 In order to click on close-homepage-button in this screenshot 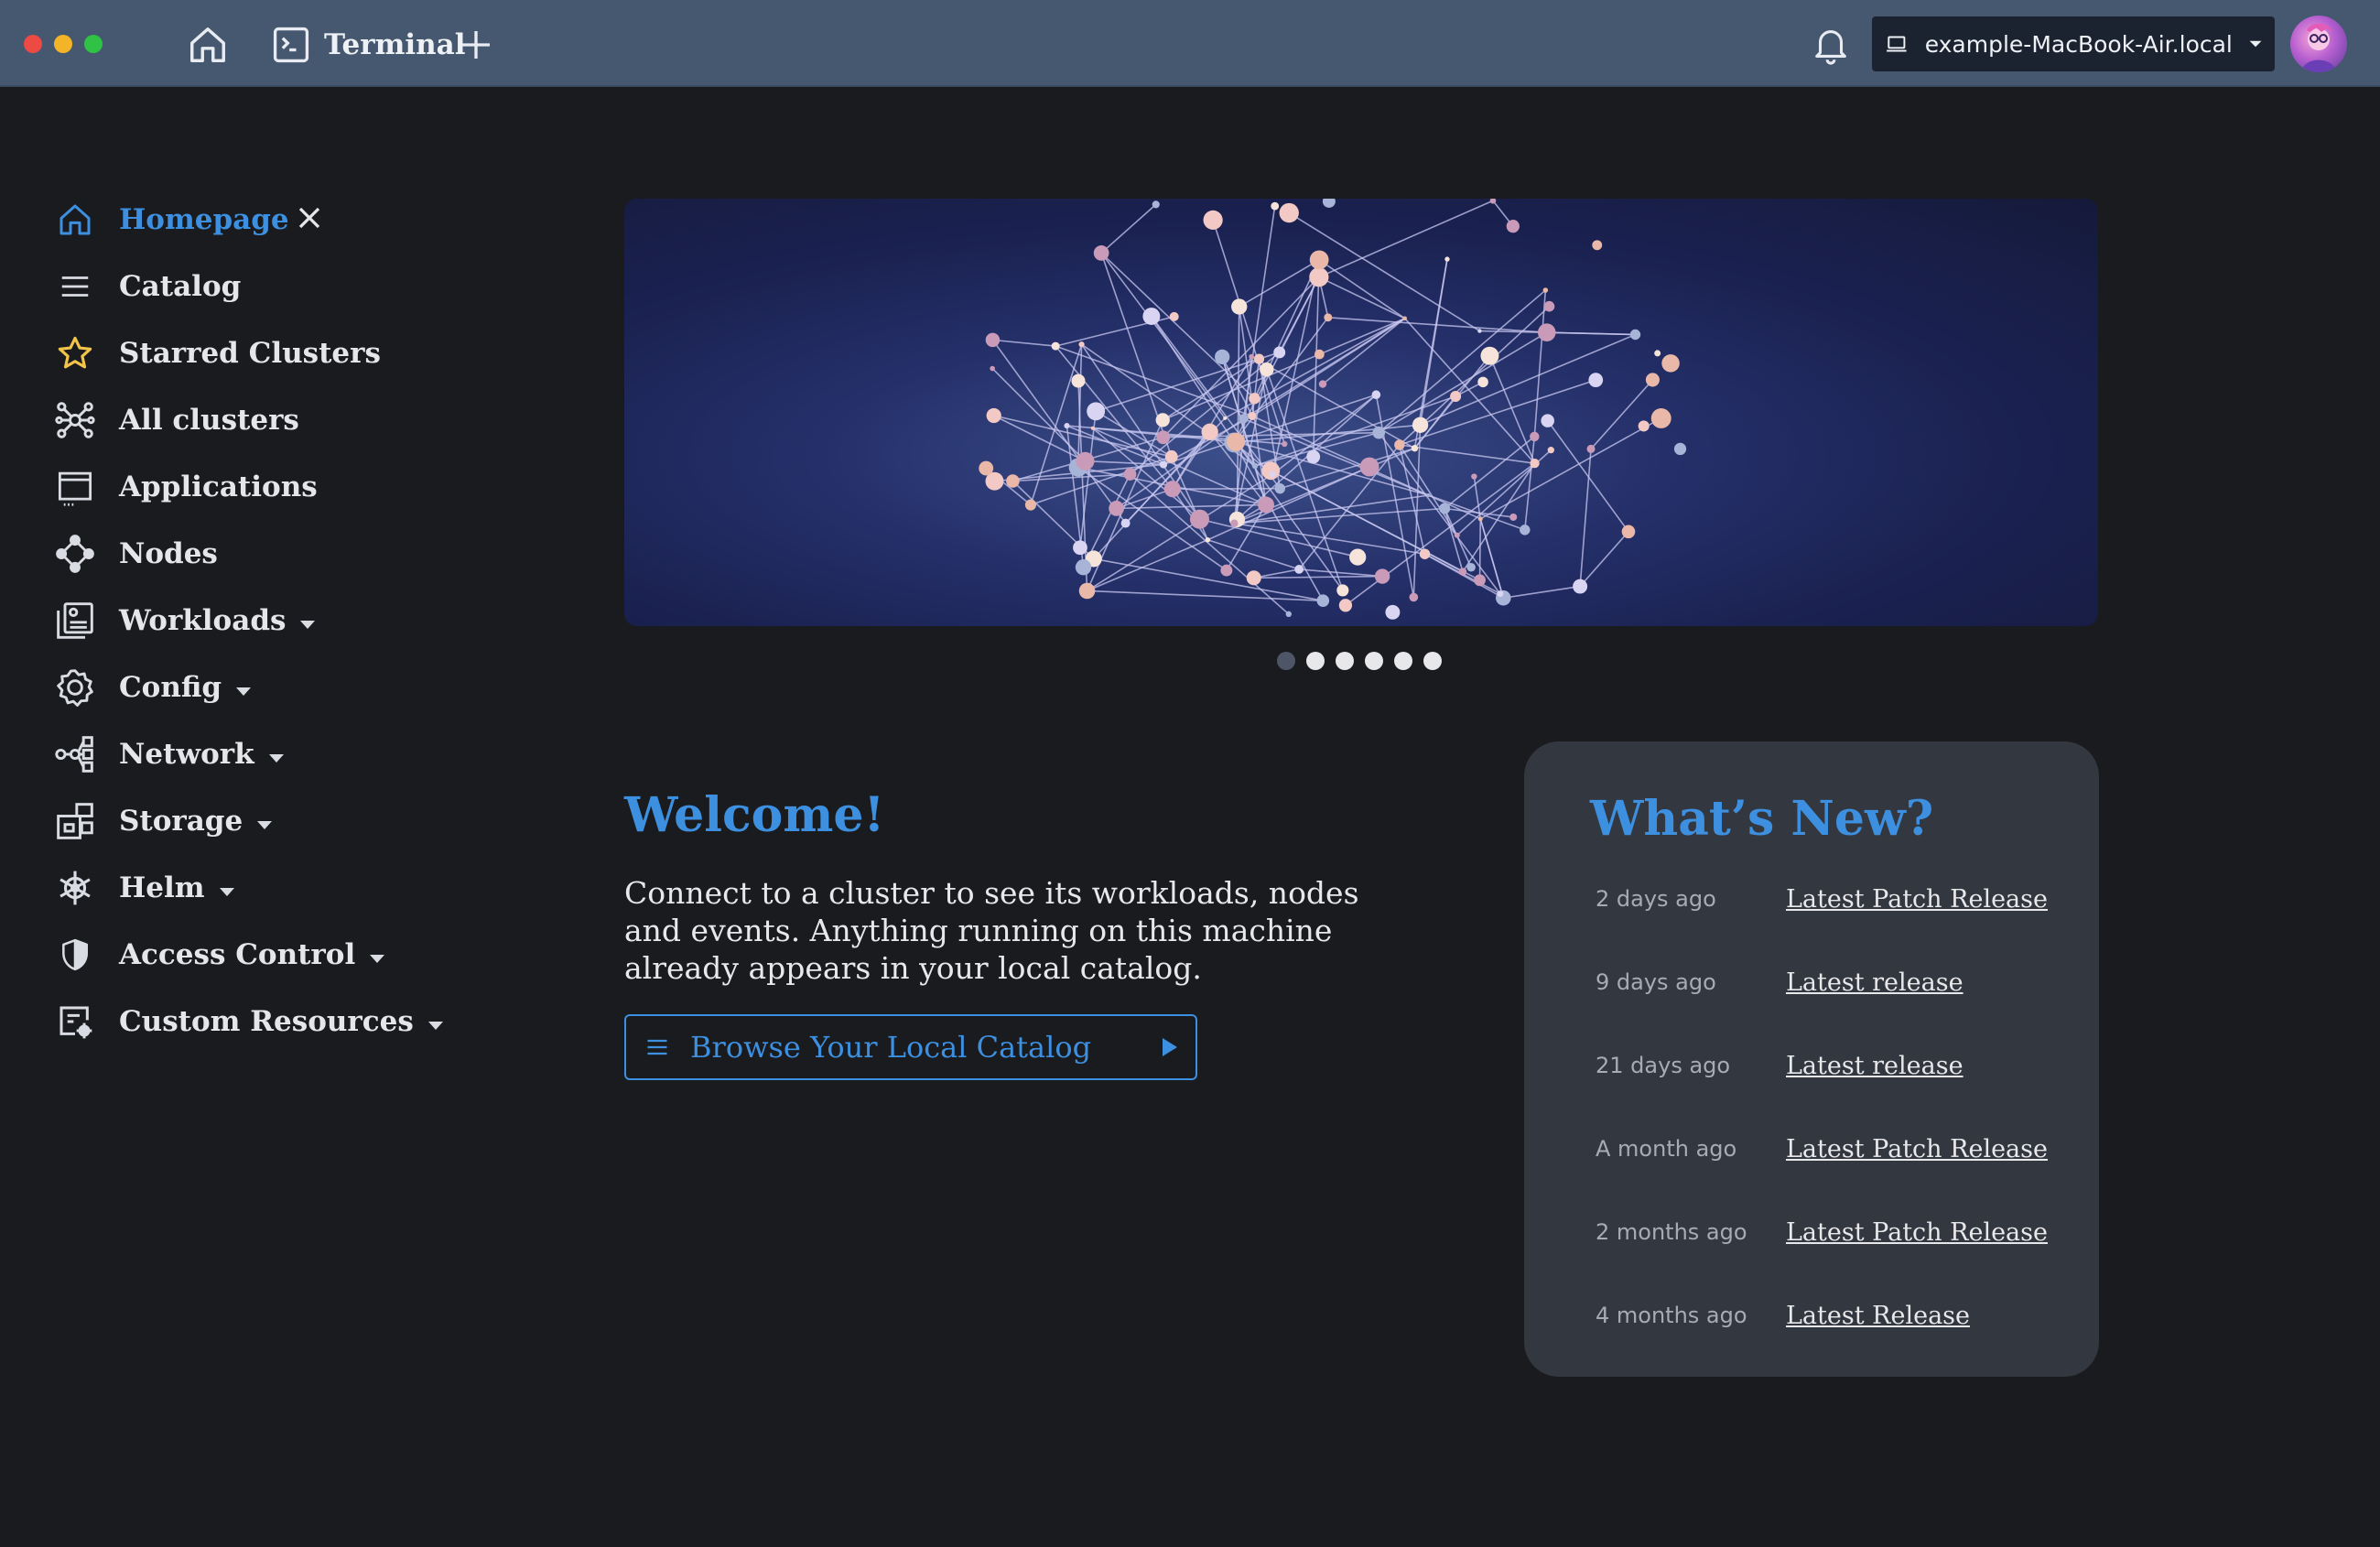, I will do `click(309, 218)`.